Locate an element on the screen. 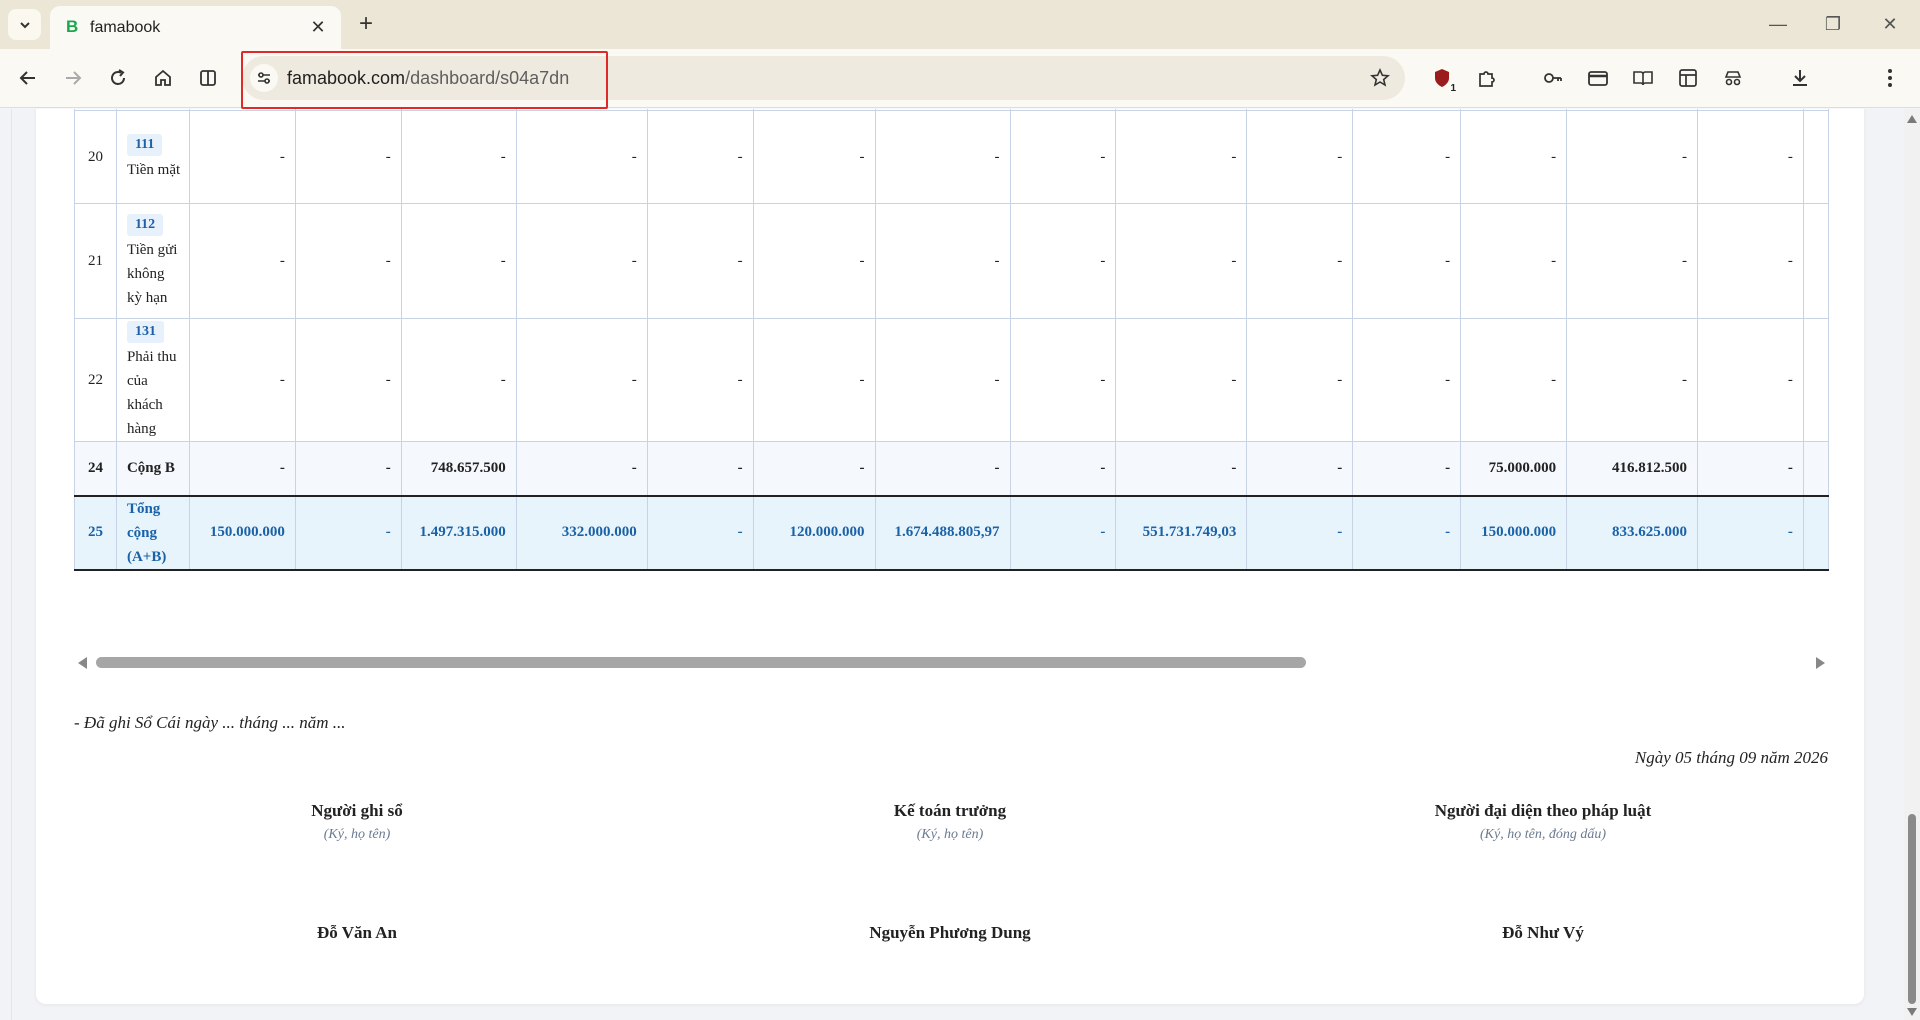  account-cell: Tổng cộng (A+B) is located at coordinates (152, 532).